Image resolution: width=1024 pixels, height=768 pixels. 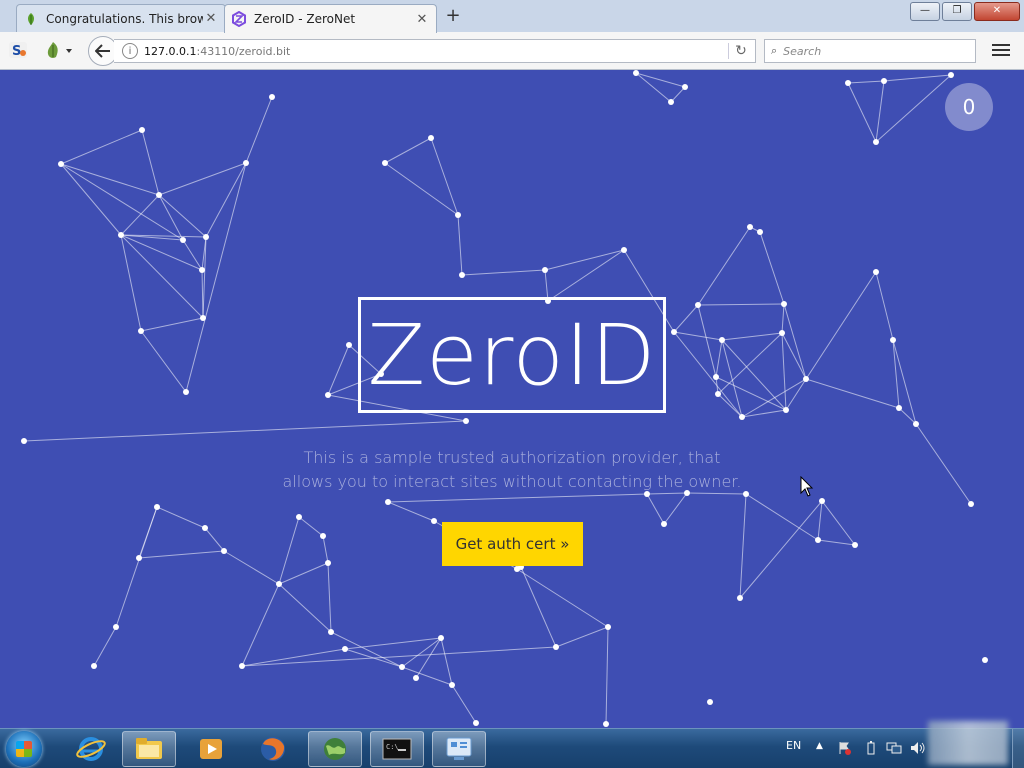 What do you see at coordinates (1018, 748) in the screenshot?
I see `show-desktop-button` at bounding box center [1018, 748].